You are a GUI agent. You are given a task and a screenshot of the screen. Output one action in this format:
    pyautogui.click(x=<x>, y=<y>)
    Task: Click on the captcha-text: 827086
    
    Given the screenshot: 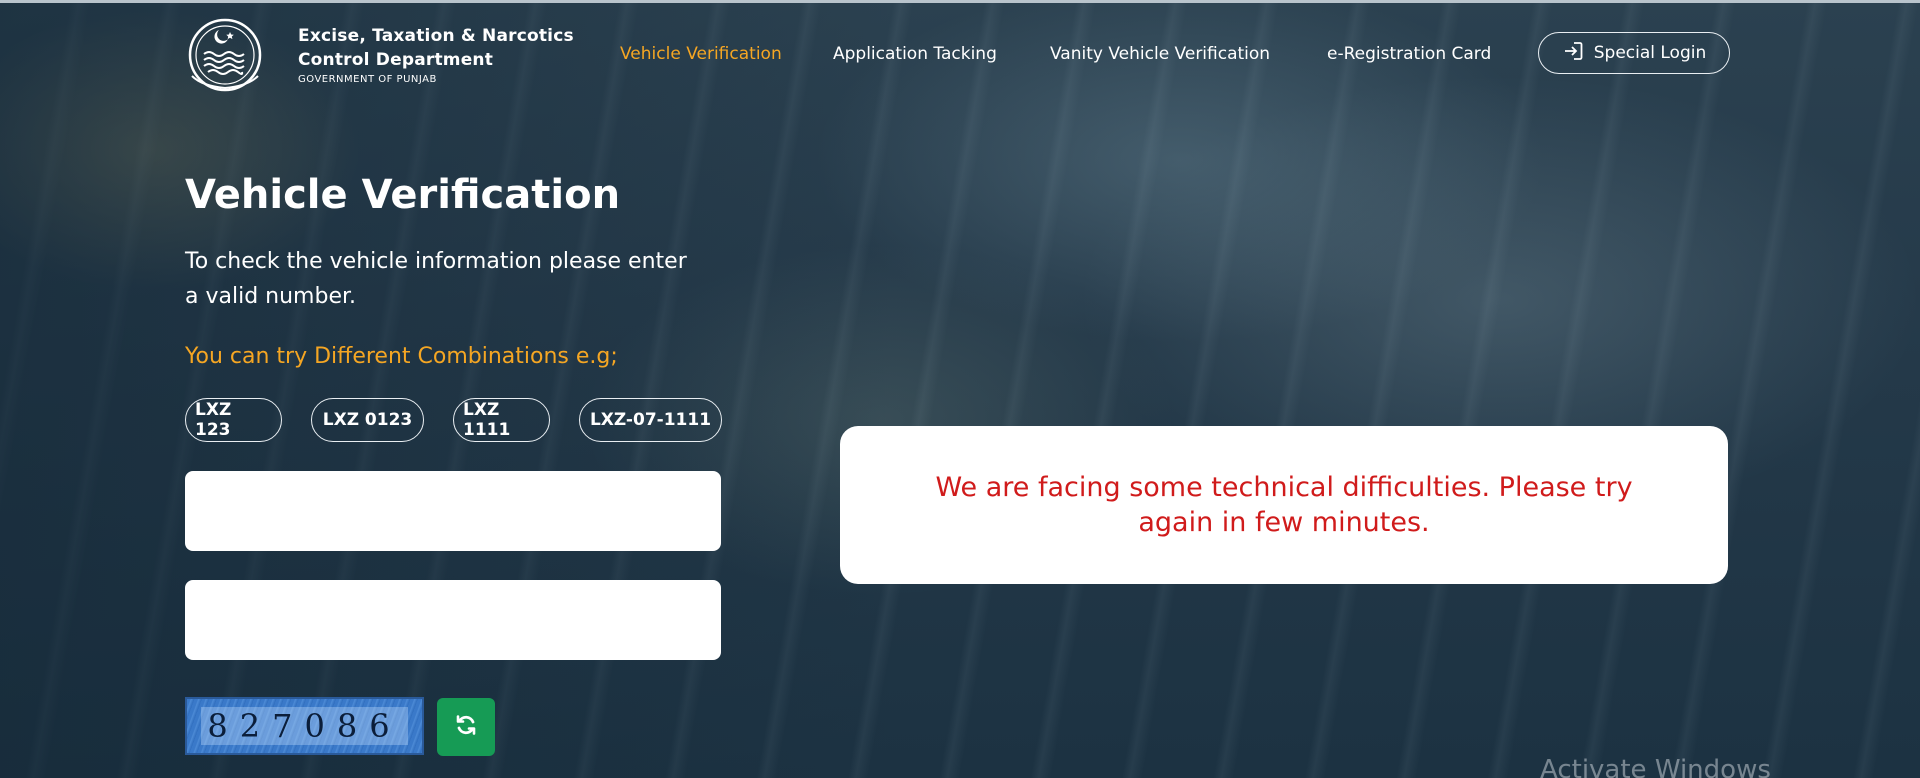 What is the action you would take?
    pyautogui.click(x=304, y=726)
    